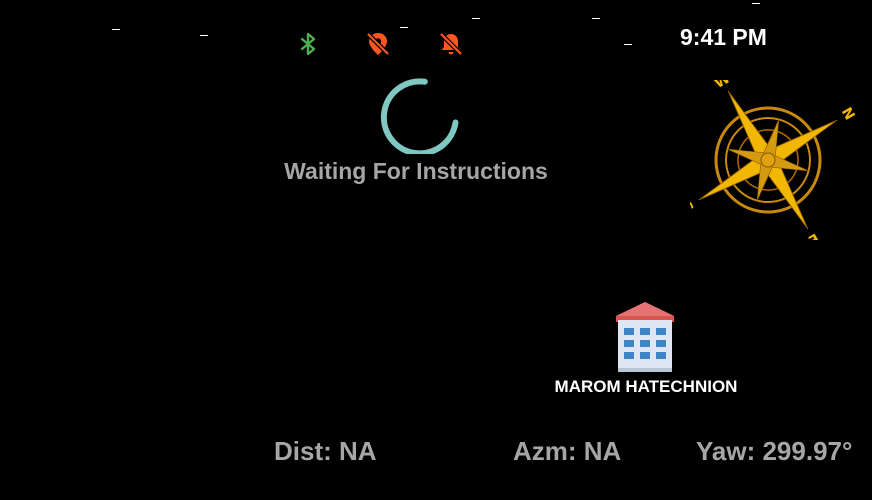  Describe the element at coordinates (451, 44) in the screenshot. I see `notifications-off-icon` at that location.